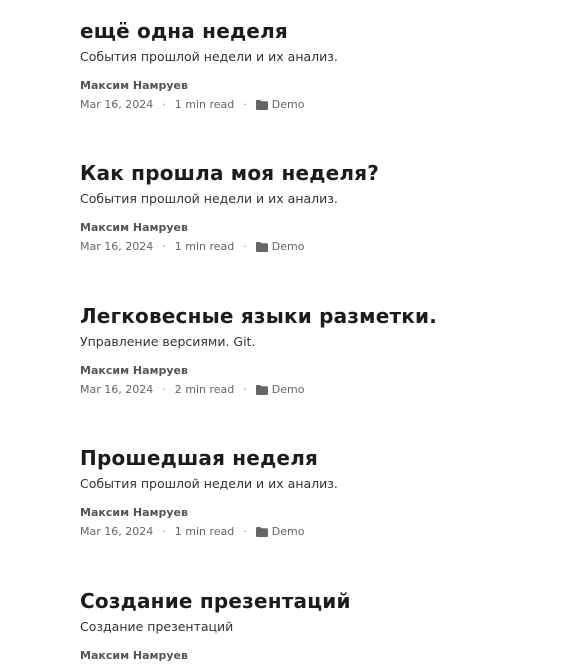  Describe the element at coordinates (204, 389) in the screenshot. I see `post-reading-time: 2 min read` at that location.